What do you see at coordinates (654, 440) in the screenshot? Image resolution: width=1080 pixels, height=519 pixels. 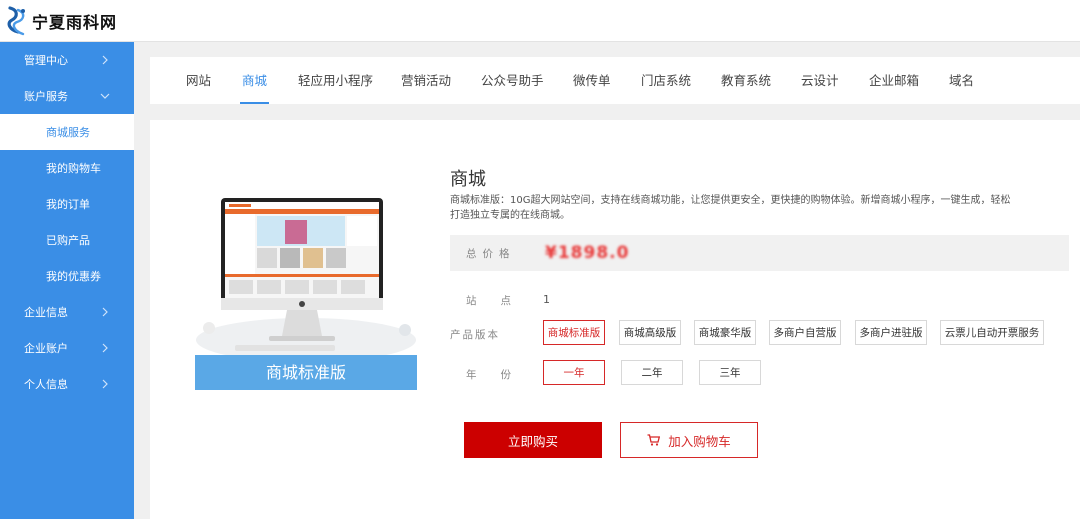 I see `shopping-cart-icon` at bounding box center [654, 440].